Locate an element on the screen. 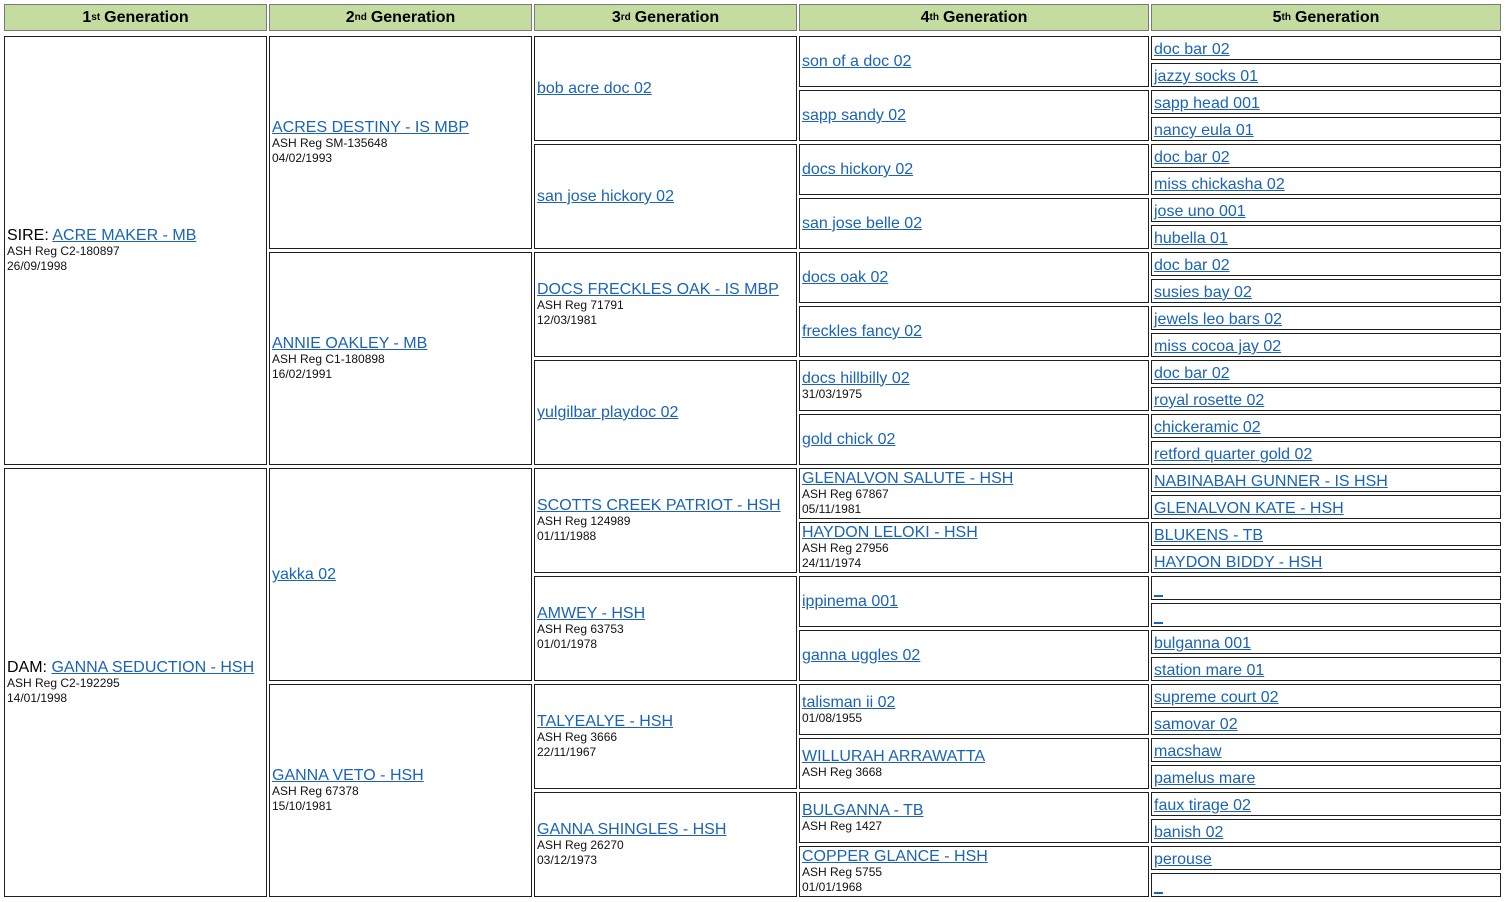  horse-name-line: yulgilbar playdoc 02 is located at coordinates (666, 412).